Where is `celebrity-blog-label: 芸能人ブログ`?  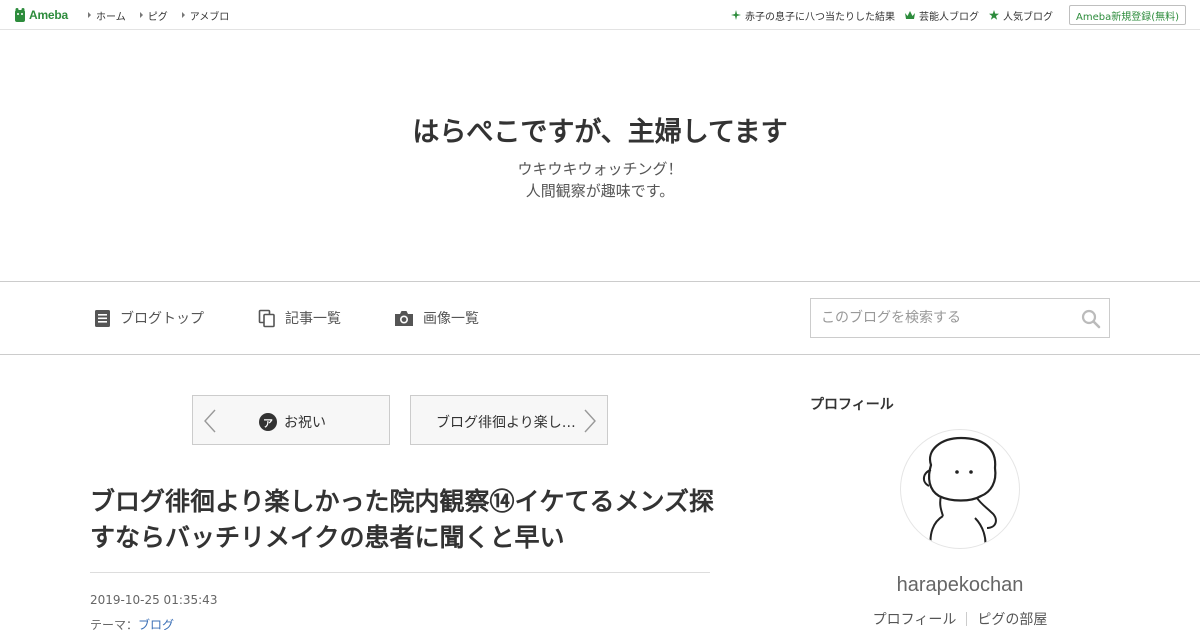 celebrity-blog-label: 芸能人ブログ is located at coordinates (948, 17).